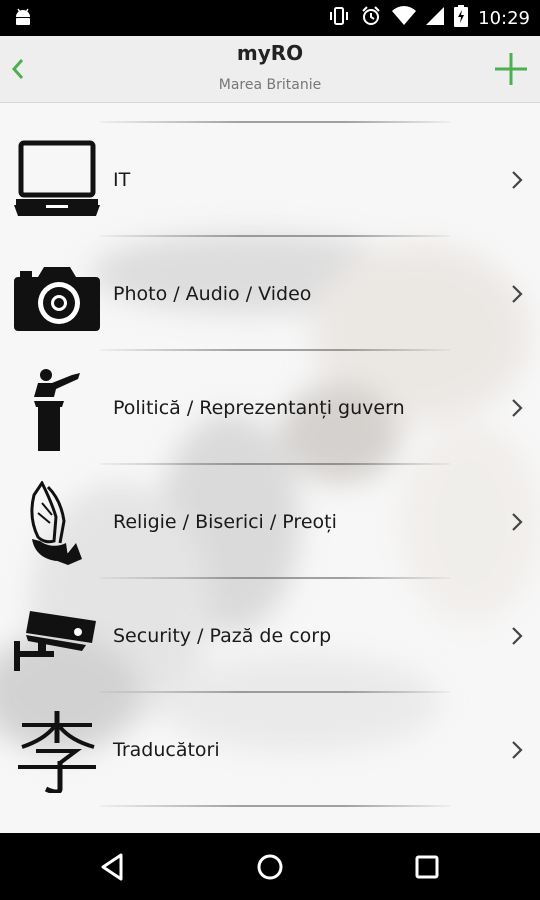  Describe the element at coordinates (225, 522) in the screenshot. I see `category-label: Religie / Biserici / Preoți` at that location.